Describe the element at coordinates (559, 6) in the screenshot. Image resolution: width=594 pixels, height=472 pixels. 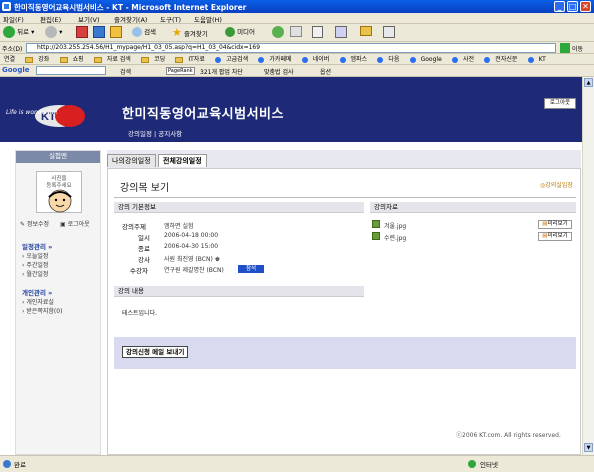
I see `minimize-icon: _` at that location.